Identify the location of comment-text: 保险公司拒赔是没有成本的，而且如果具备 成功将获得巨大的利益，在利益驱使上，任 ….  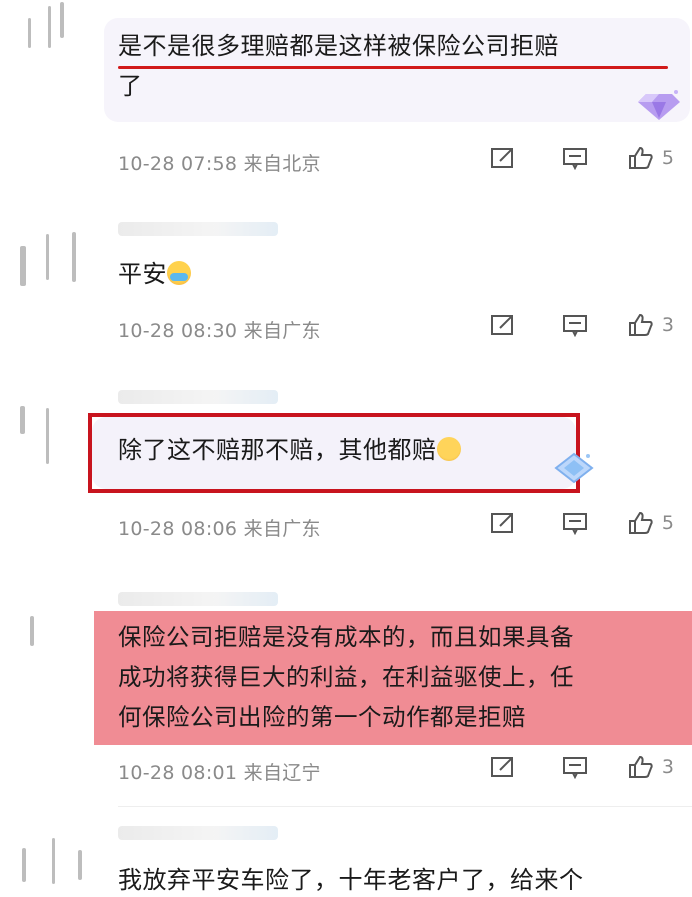
(346, 677).